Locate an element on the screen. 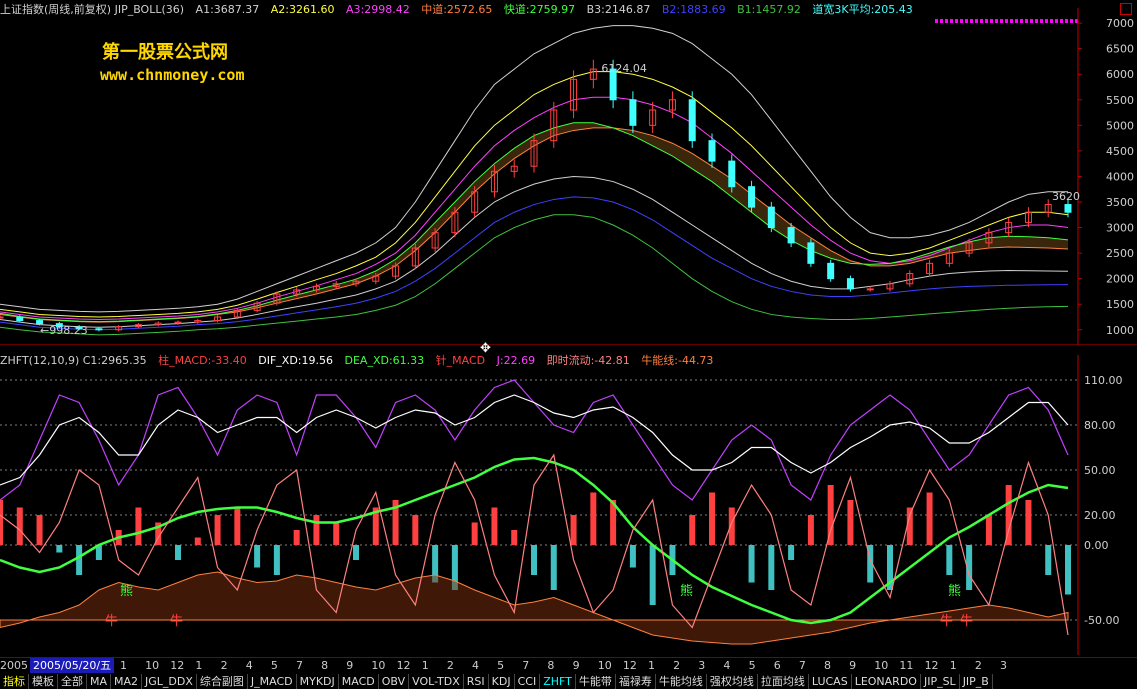 The width and height of the screenshot is (1137, 689). sub-y-tick-label: -50.00 is located at coordinates (1101, 620).